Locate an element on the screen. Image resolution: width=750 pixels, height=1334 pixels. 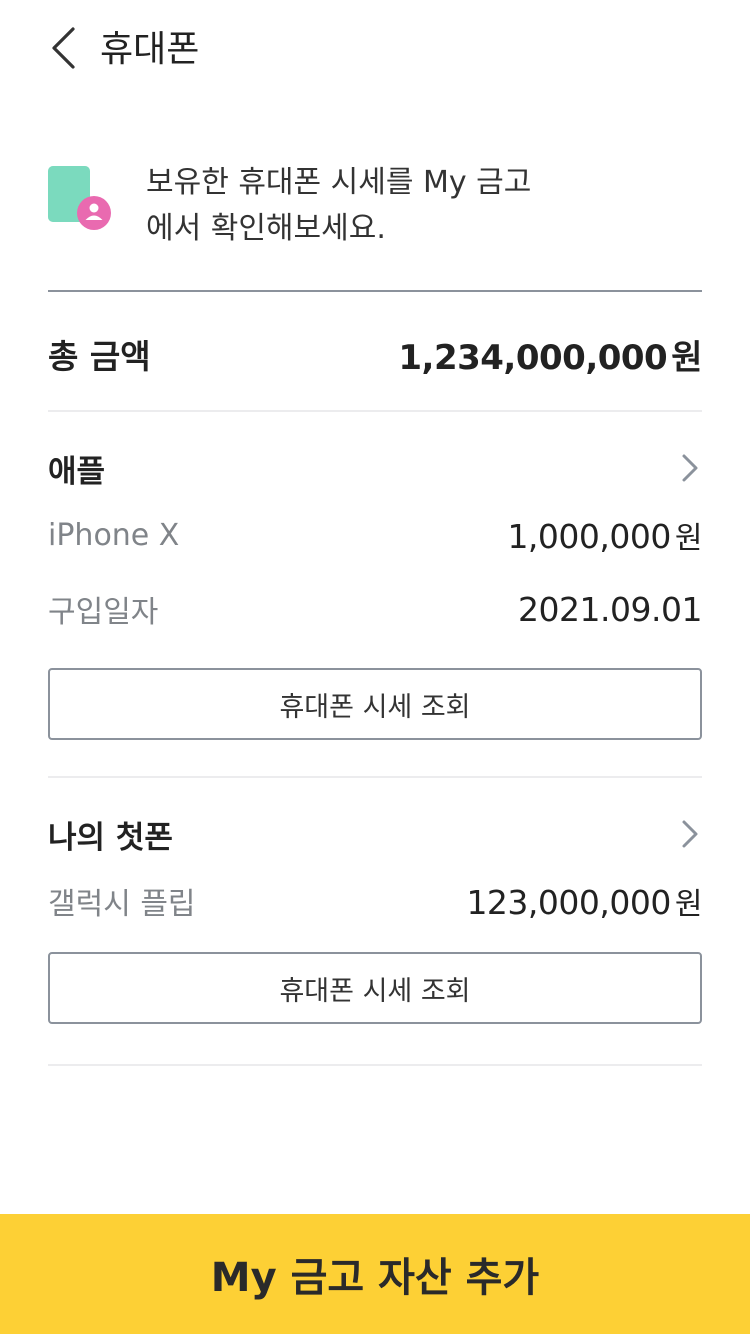
total-amount: 1,234,000,000 원 is located at coordinates (550, 354).